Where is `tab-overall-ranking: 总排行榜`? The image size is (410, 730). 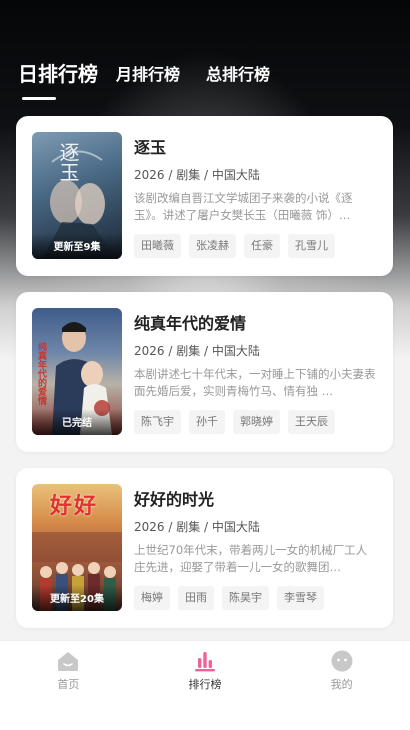 tab-overall-ranking: 总排行榜 is located at coordinates (238, 74).